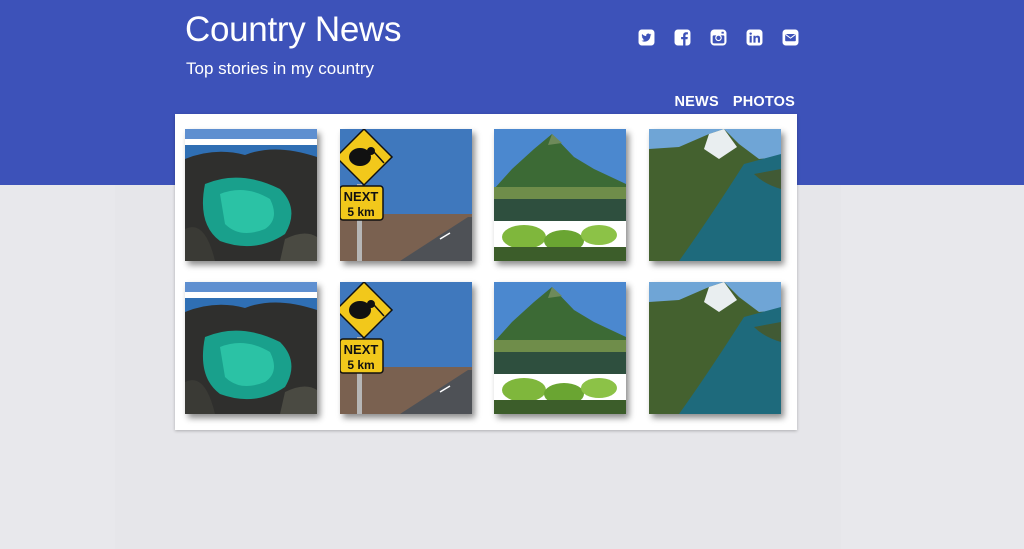 Image resolution: width=1024 pixels, height=549 pixels. I want to click on site-title: Country News, so click(293, 30).